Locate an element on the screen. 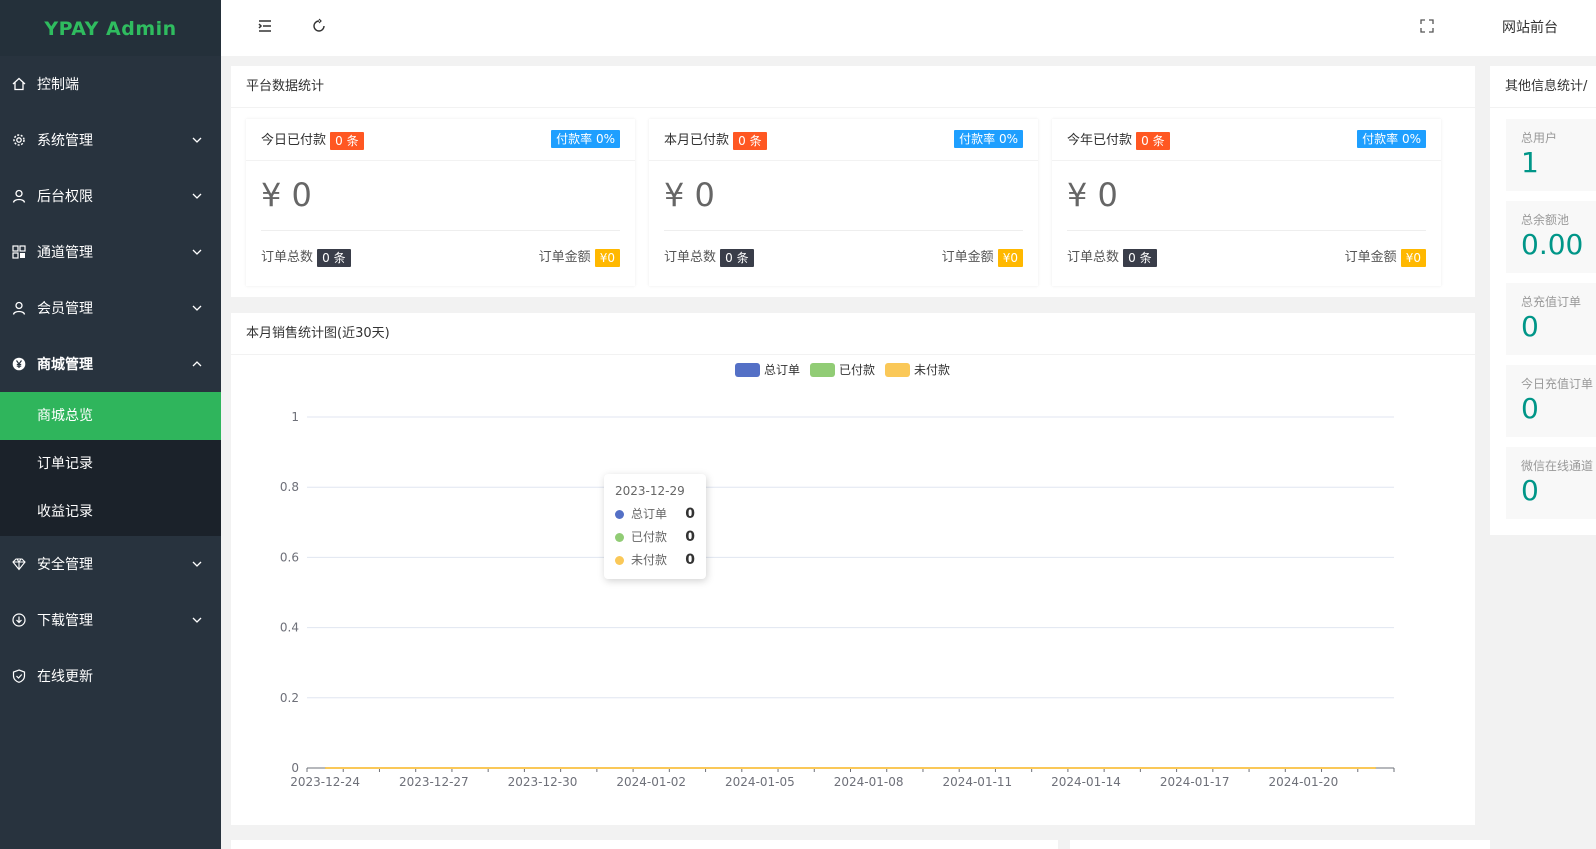  y-tick-label: 1 is located at coordinates (295, 417).